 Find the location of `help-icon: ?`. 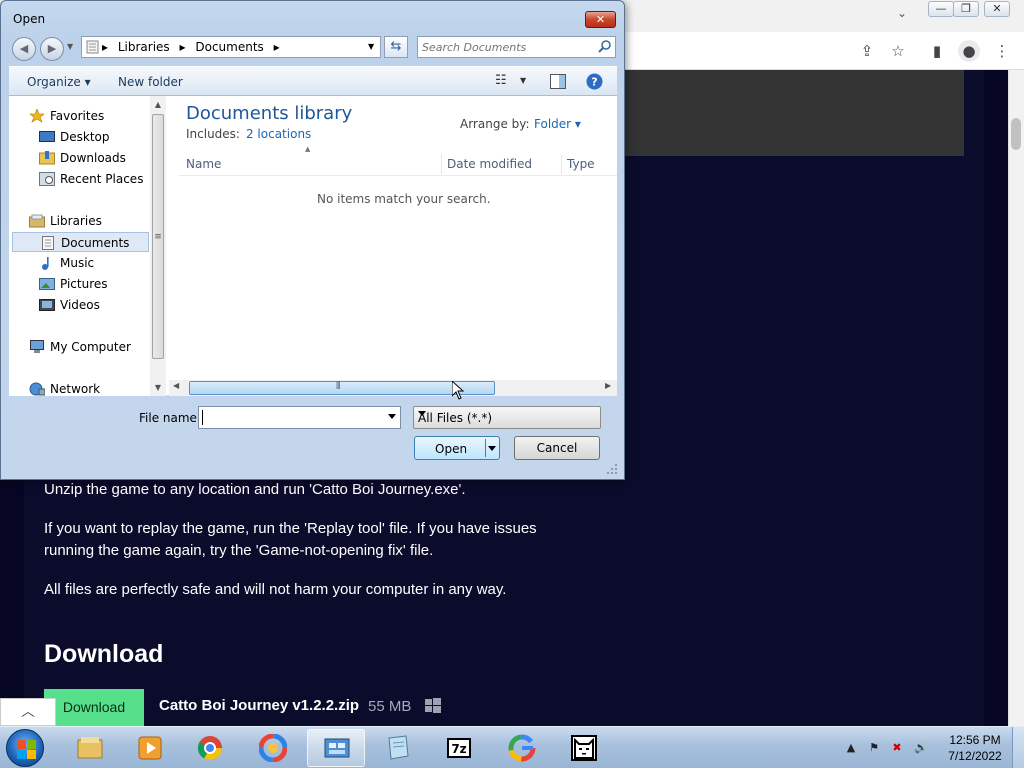

help-icon: ? is located at coordinates (594, 81).